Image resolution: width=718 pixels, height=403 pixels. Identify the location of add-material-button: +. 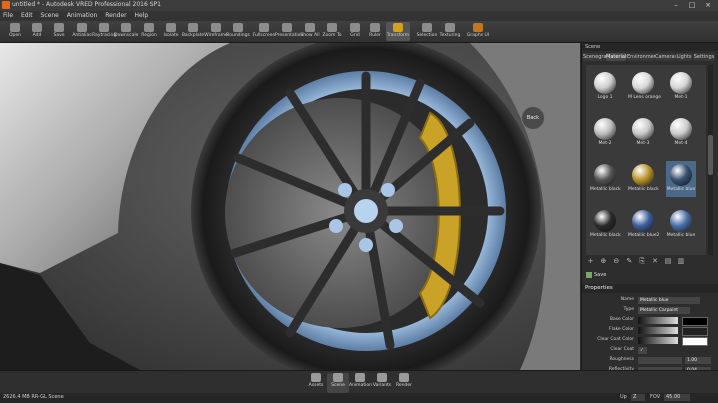
(590, 261).